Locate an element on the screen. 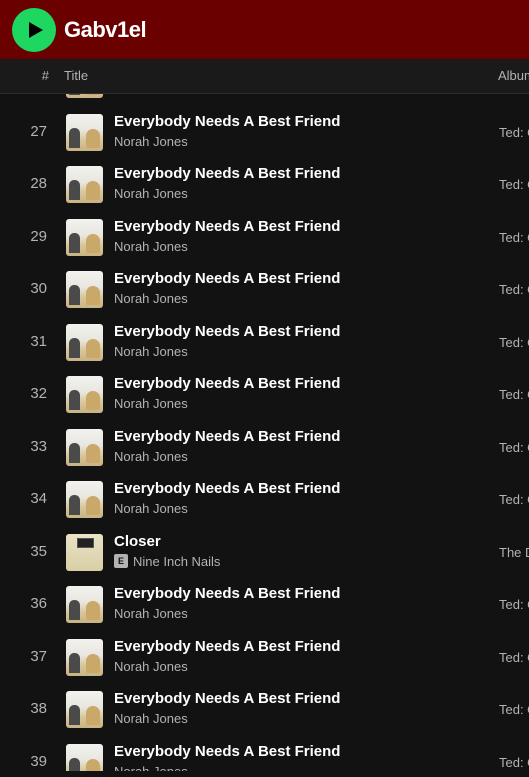  track-number: 27 is located at coordinates (38, 131).